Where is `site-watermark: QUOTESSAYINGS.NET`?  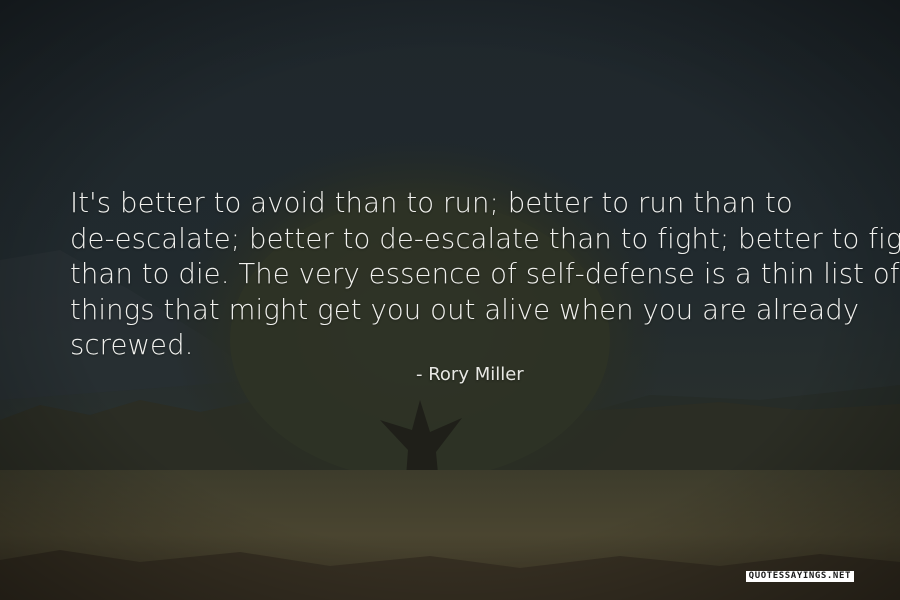
site-watermark: QUOTESSAYINGS.NET is located at coordinates (799, 576).